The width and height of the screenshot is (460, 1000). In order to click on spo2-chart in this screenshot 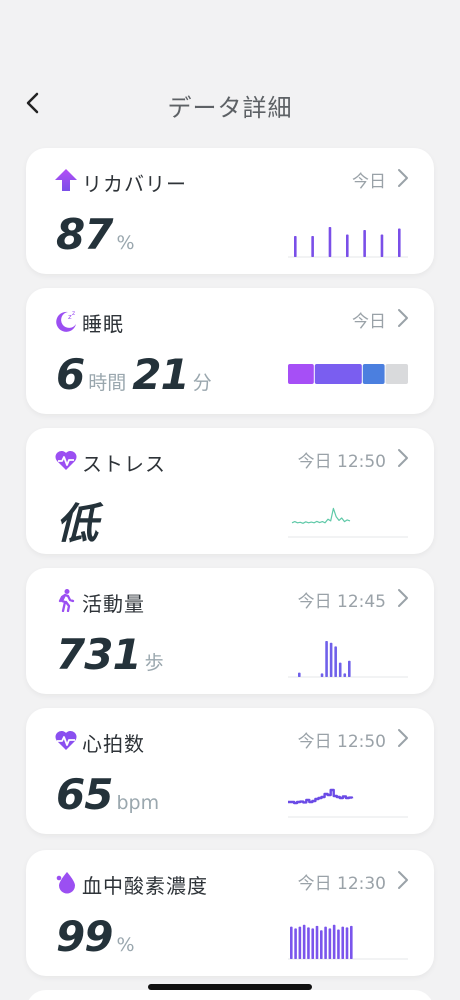, I will do `click(348, 942)`.